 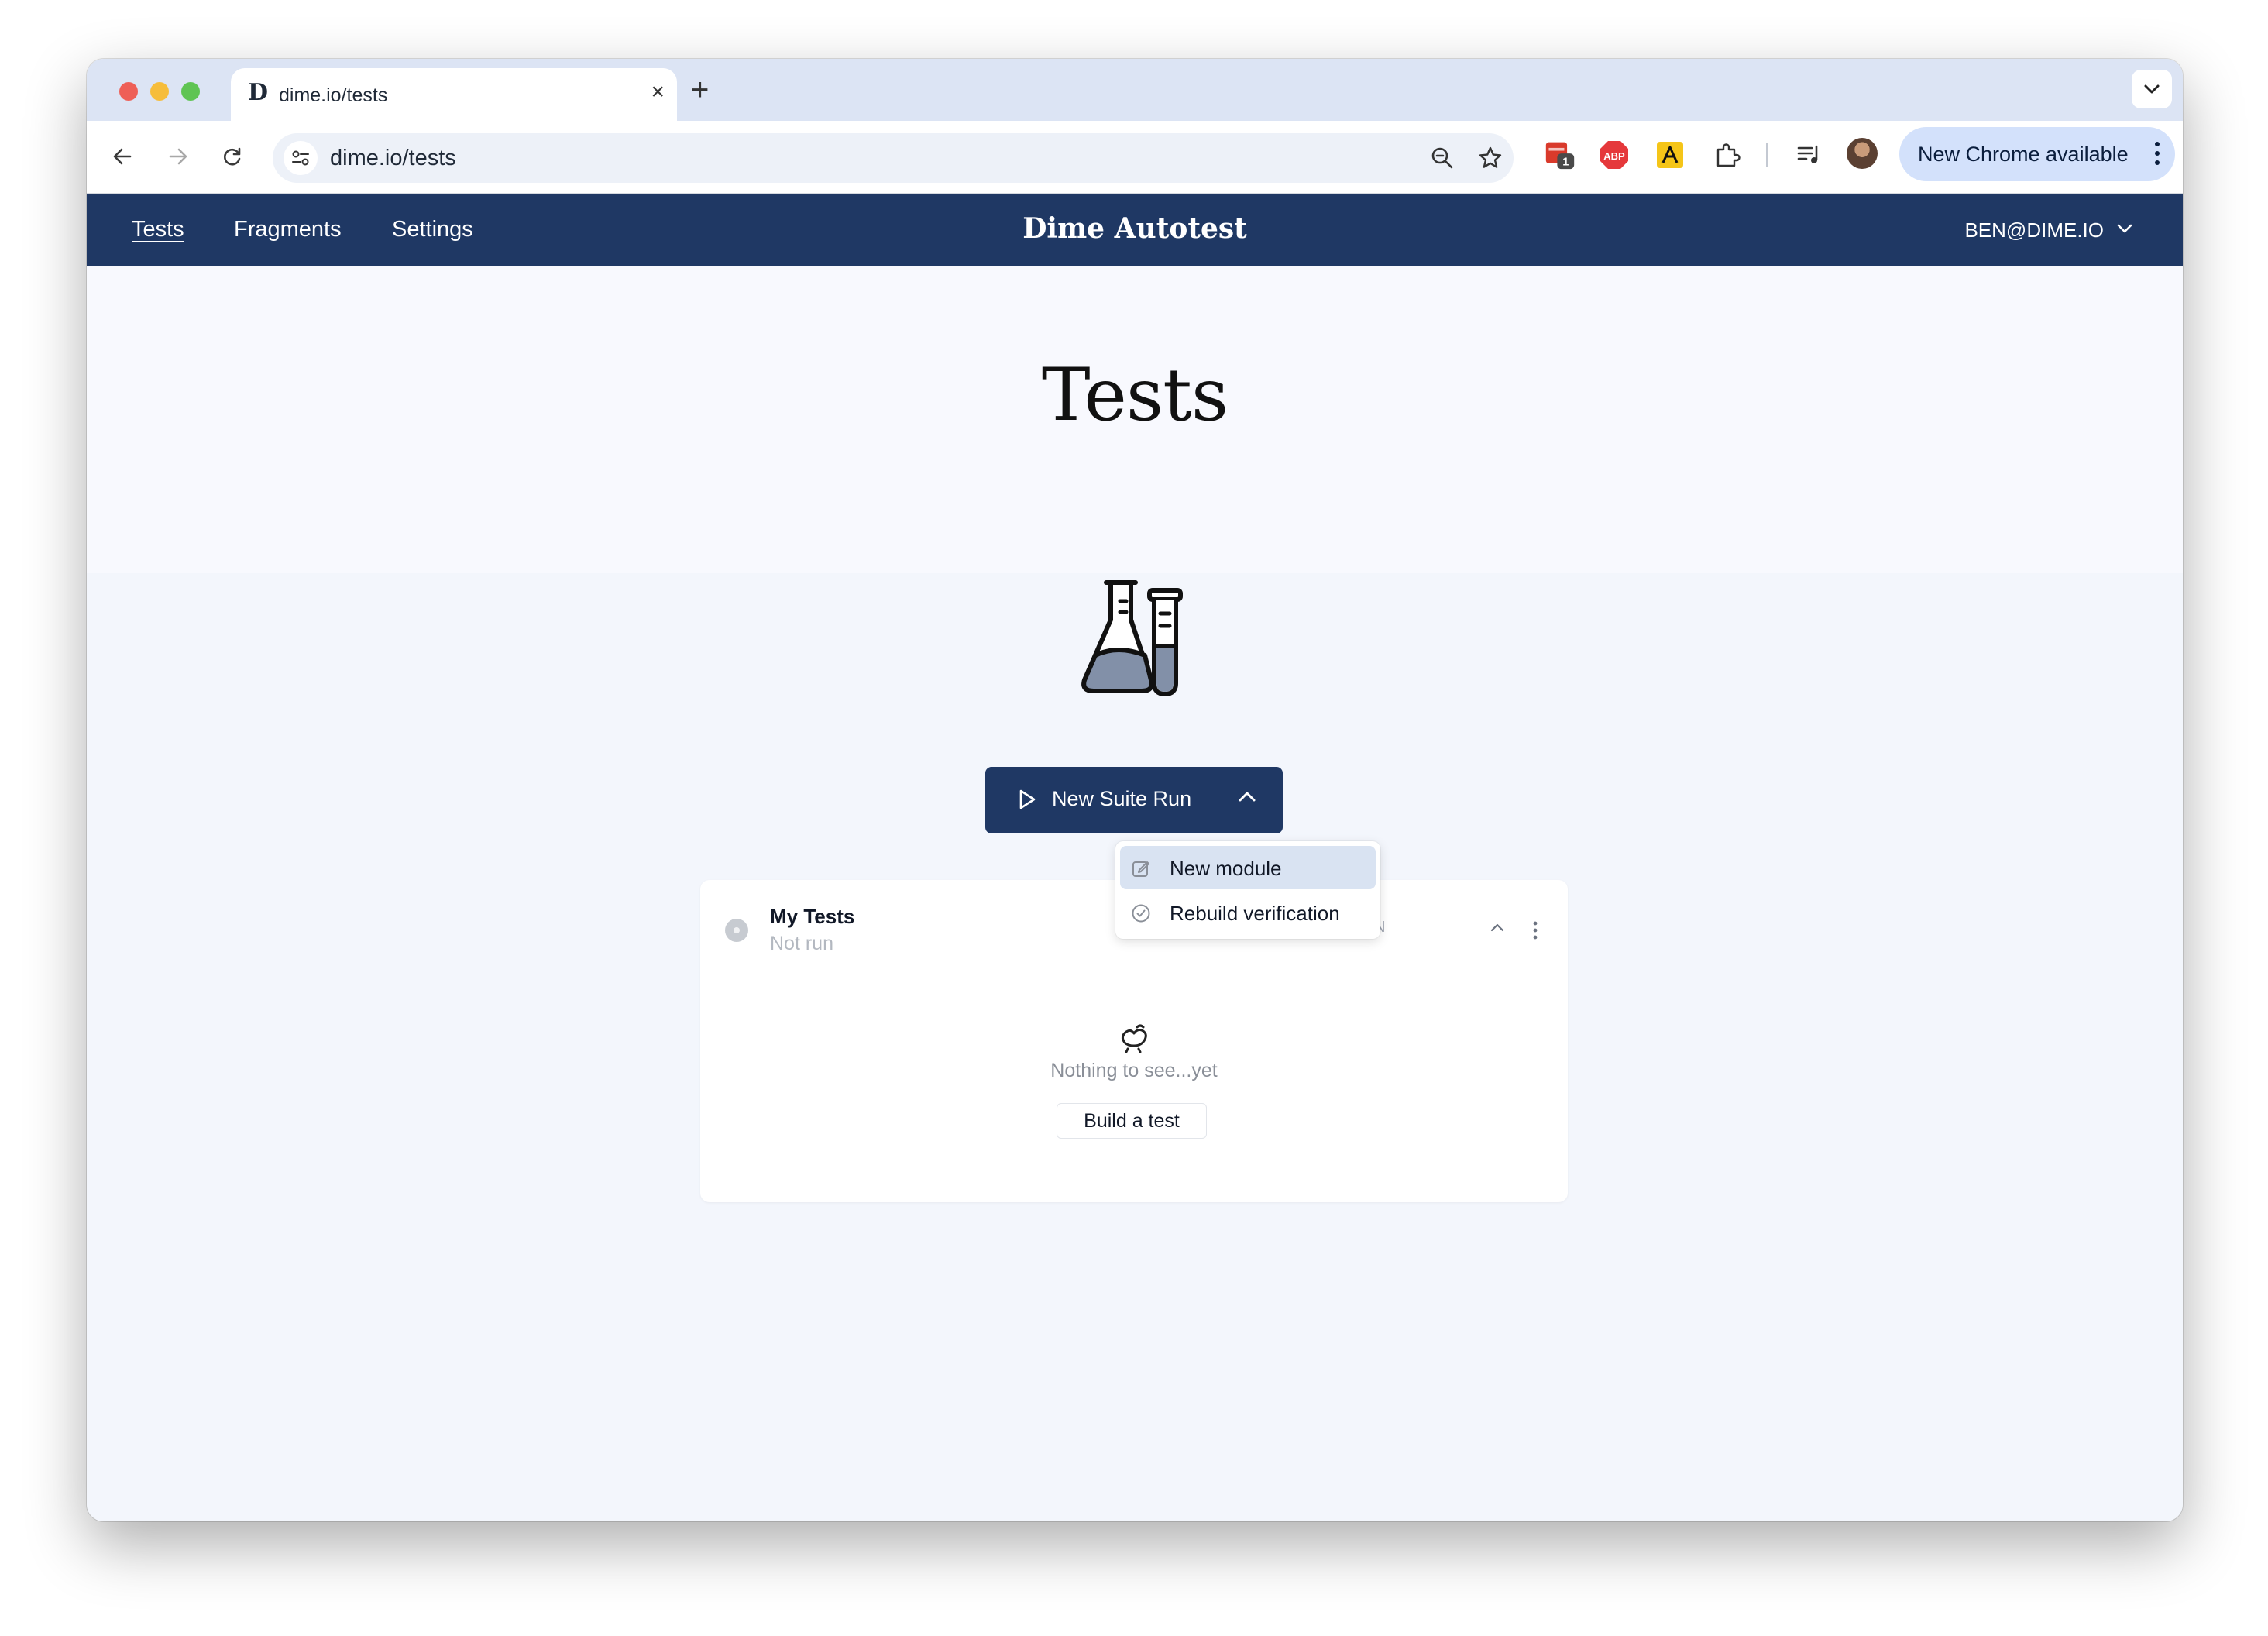 What do you see at coordinates (1027, 799) in the screenshot?
I see `play-icon` at bounding box center [1027, 799].